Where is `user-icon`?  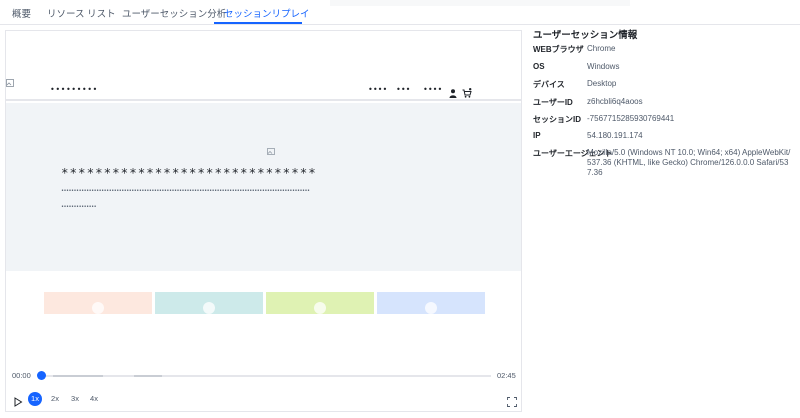 user-icon is located at coordinates (454, 91).